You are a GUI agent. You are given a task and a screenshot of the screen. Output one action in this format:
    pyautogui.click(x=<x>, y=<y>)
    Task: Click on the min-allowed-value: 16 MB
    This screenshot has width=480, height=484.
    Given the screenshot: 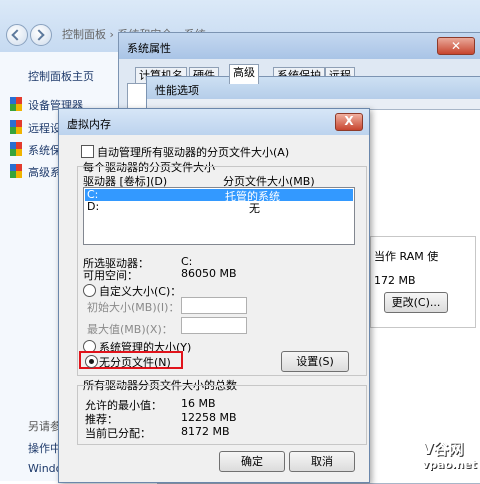 What is the action you would take?
    pyautogui.click(x=198, y=403)
    